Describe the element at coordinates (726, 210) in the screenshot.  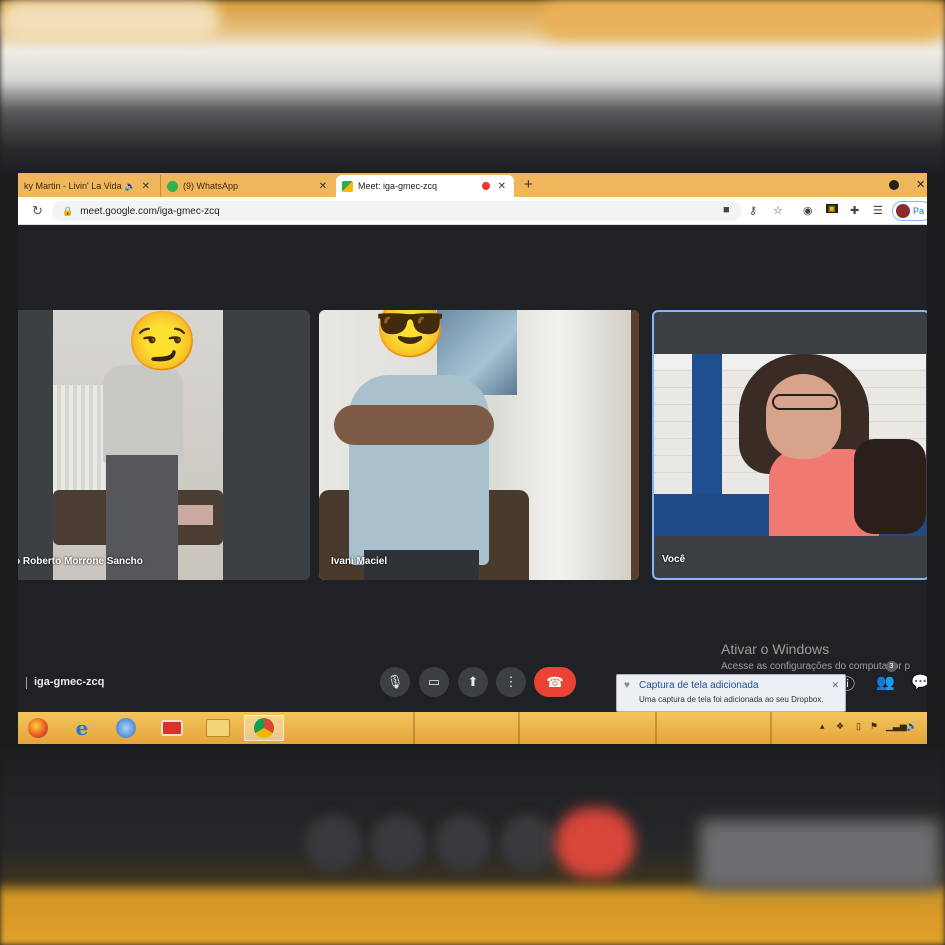
I see `camera-icon: ■` at that location.